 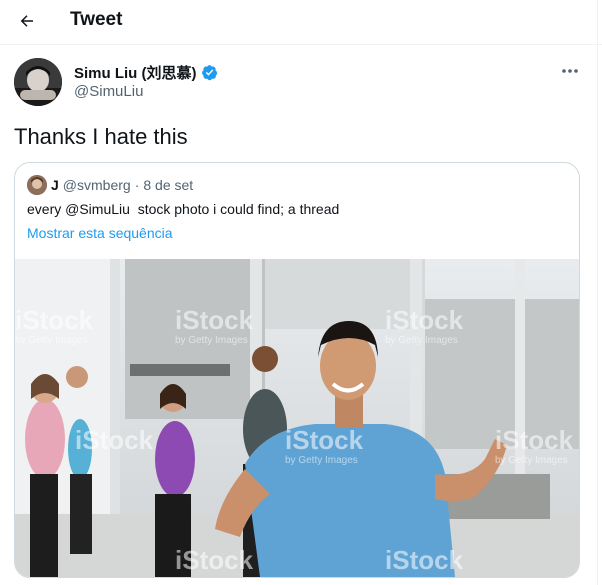 What do you see at coordinates (101, 136) in the screenshot?
I see `tweet-text: Thanks I hate this` at bounding box center [101, 136].